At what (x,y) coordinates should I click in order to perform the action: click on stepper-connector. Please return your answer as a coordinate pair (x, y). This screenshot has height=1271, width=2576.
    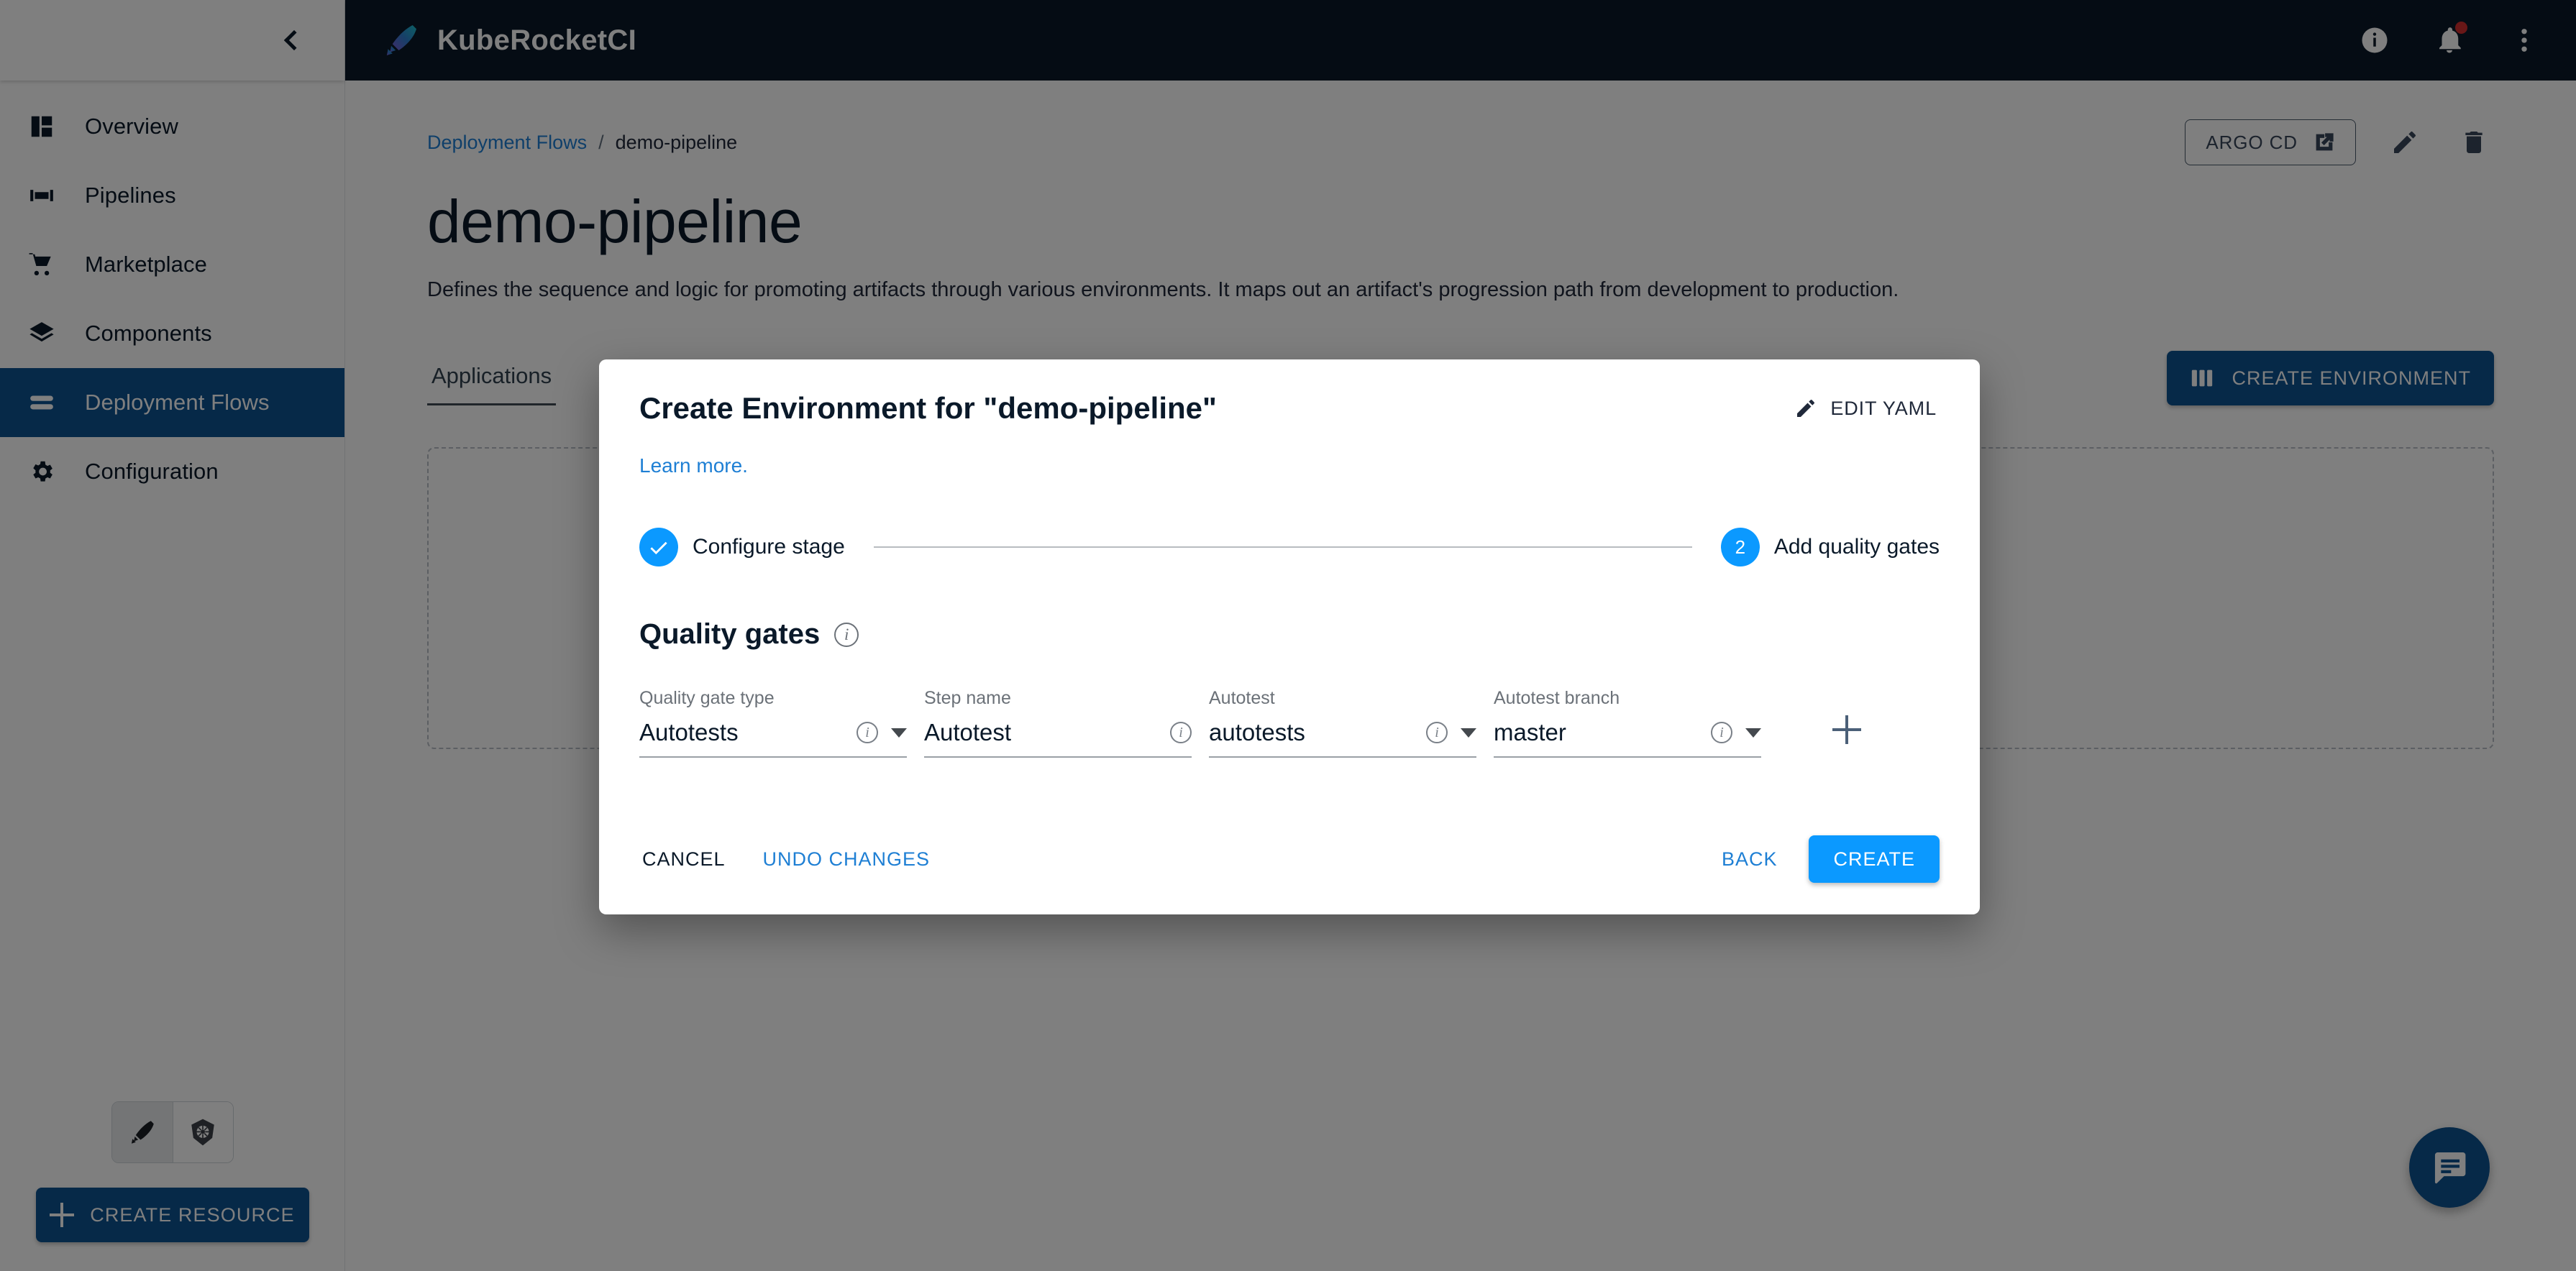
    Looking at the image, I should click on (1282, 547).